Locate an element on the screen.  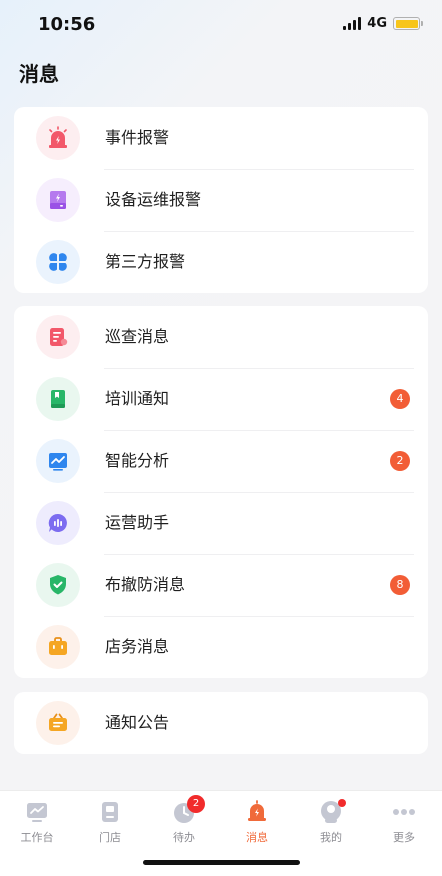
four-petal-icon is located at coordinates (58, 262).